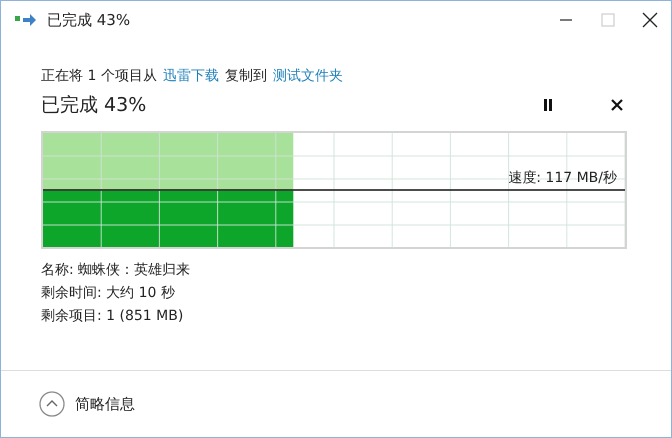 Image resolution: width=672 pixels, height=438 pixels. What do you see at coordinates (99, 76) in the screenshot?
I see `copy-text: 正在将 1 个项目从` at bounding box center [99, 76].